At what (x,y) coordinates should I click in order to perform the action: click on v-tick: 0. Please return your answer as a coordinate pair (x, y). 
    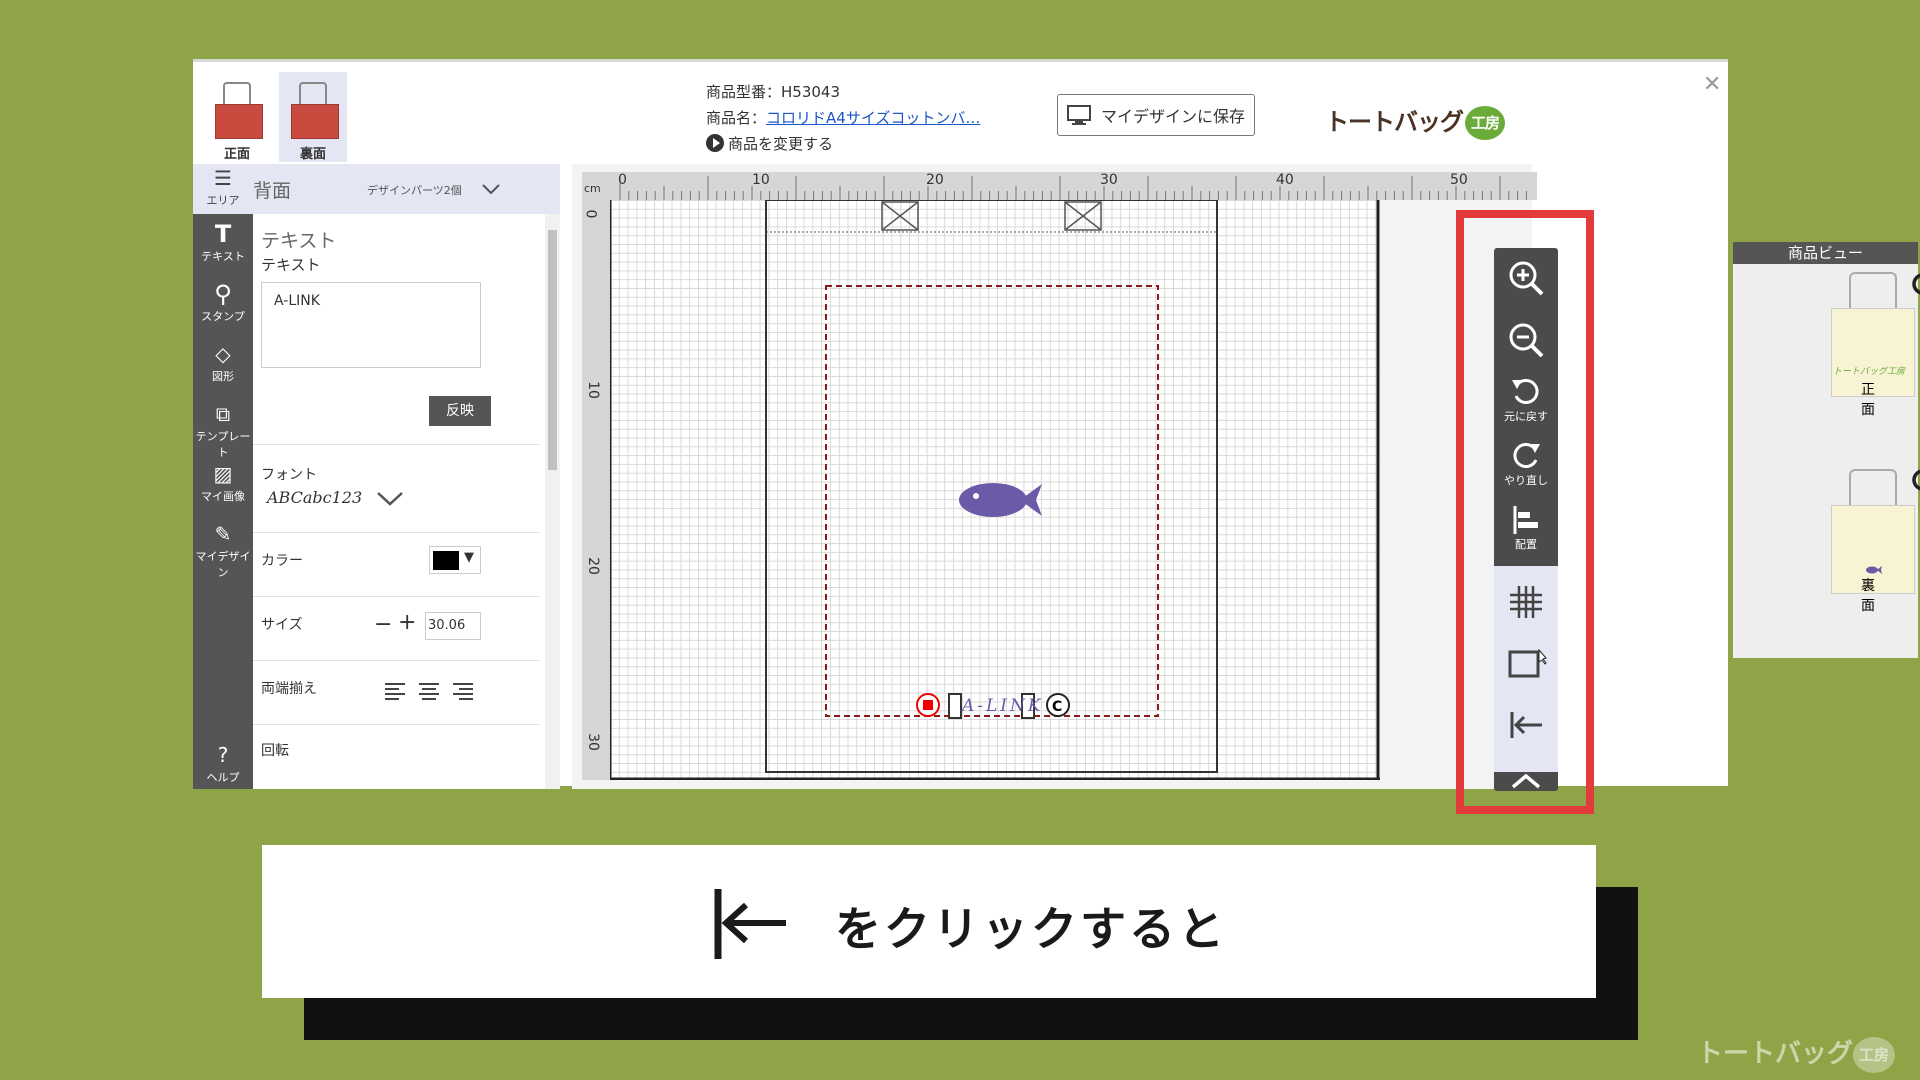
    Looking at the image, I should click on (590, 214).